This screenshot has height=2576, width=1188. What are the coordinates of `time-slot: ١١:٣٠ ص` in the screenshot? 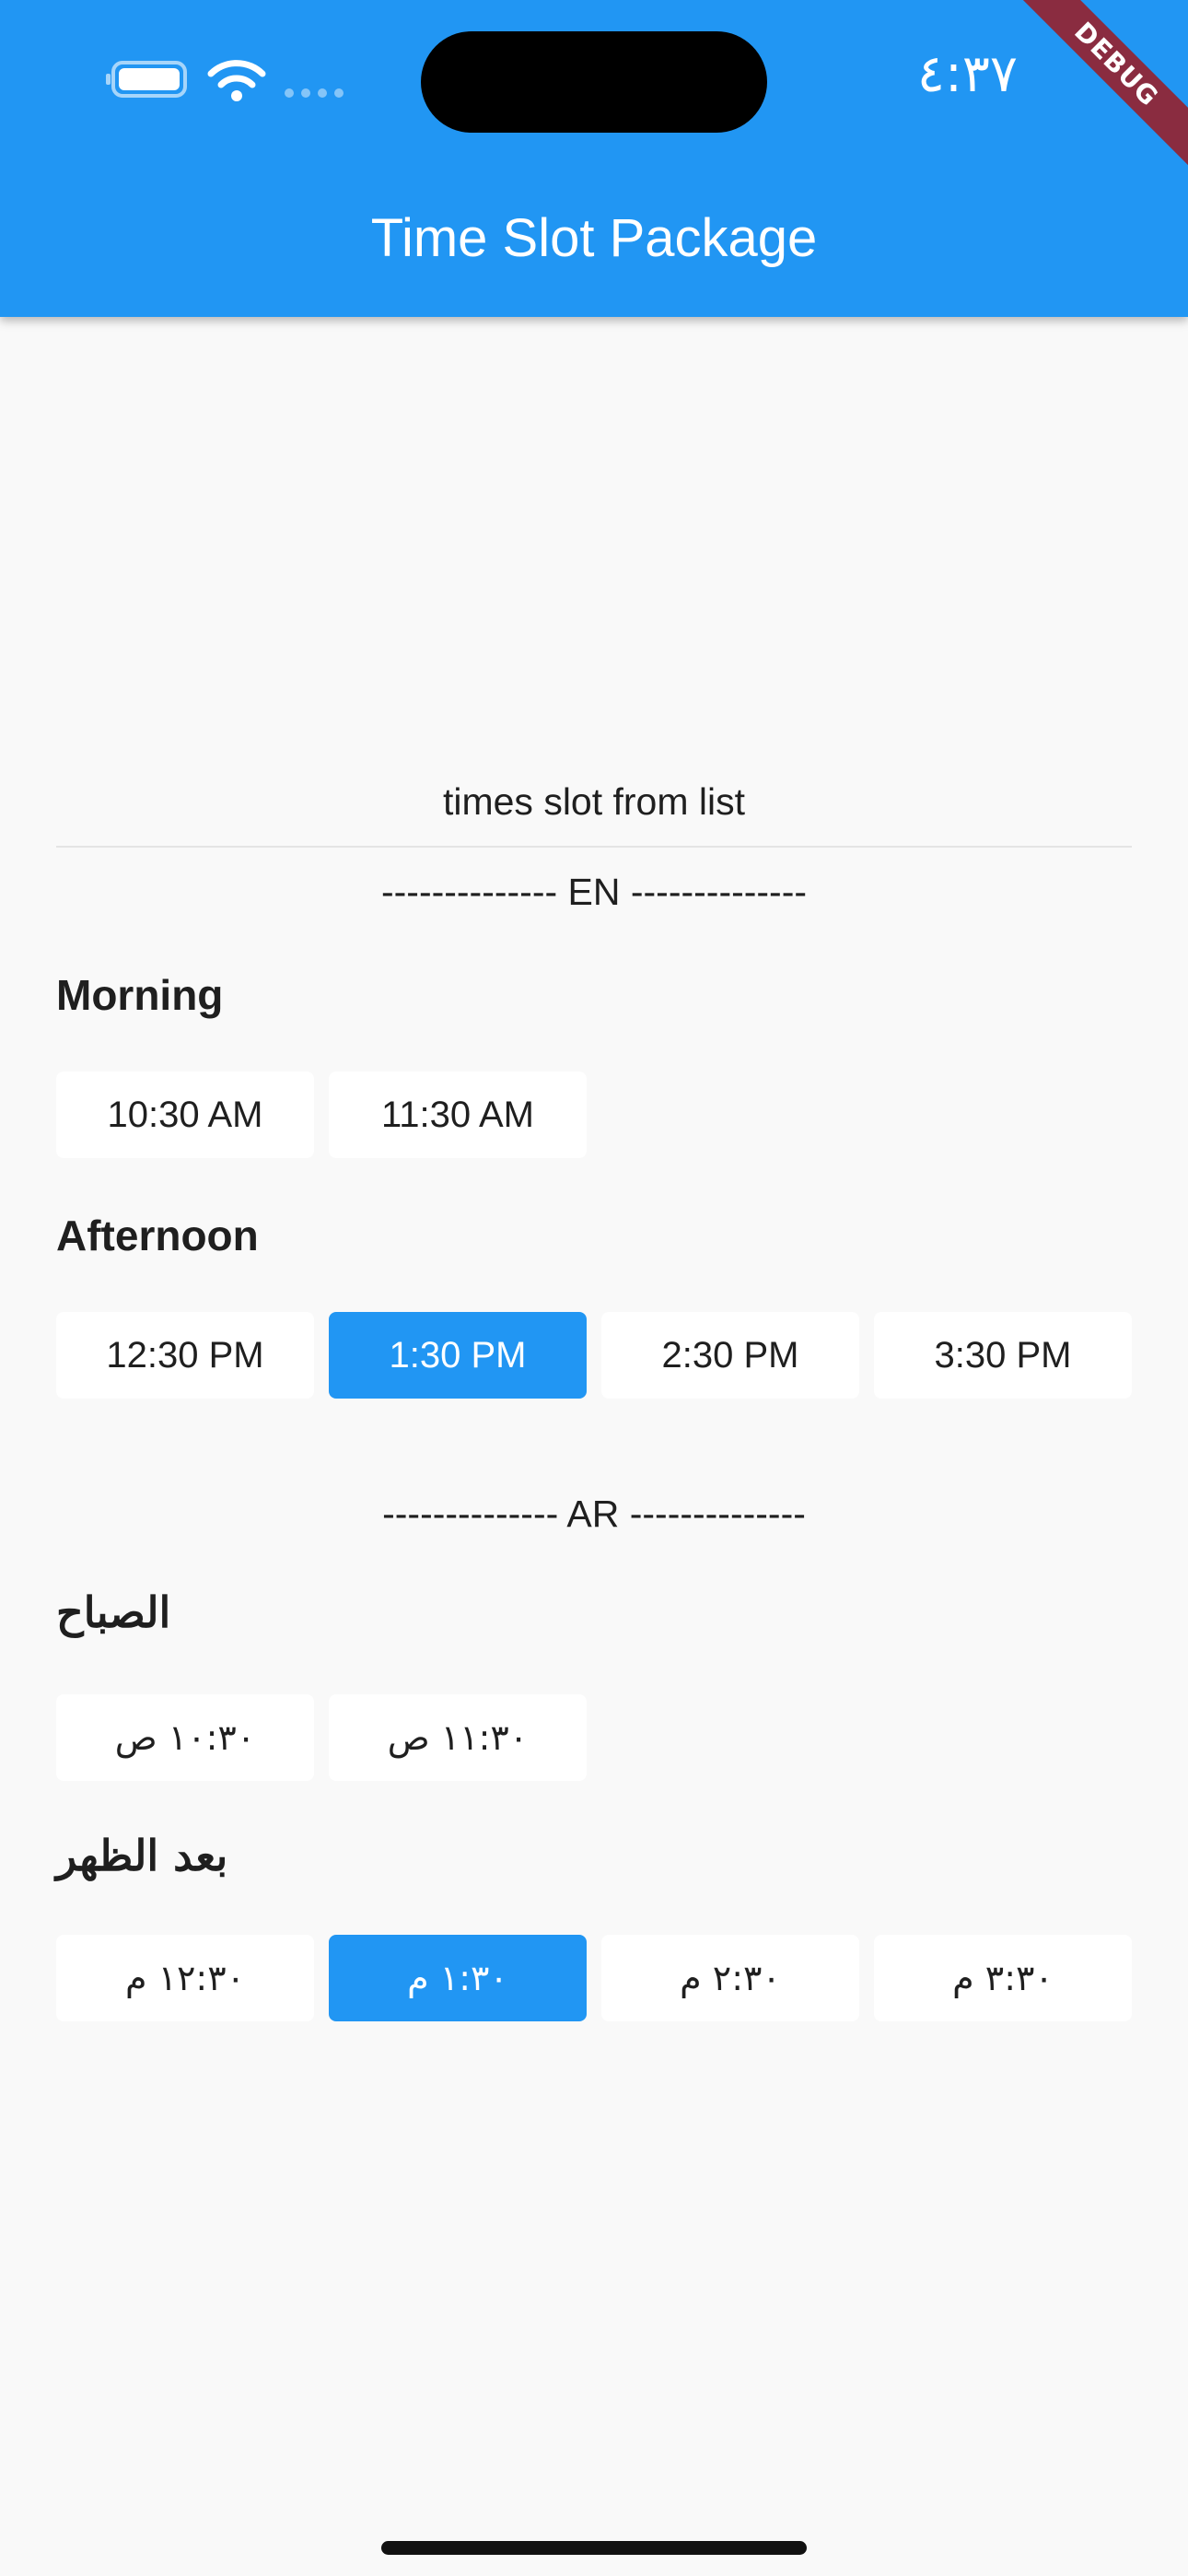 It's located at (458, 1737).